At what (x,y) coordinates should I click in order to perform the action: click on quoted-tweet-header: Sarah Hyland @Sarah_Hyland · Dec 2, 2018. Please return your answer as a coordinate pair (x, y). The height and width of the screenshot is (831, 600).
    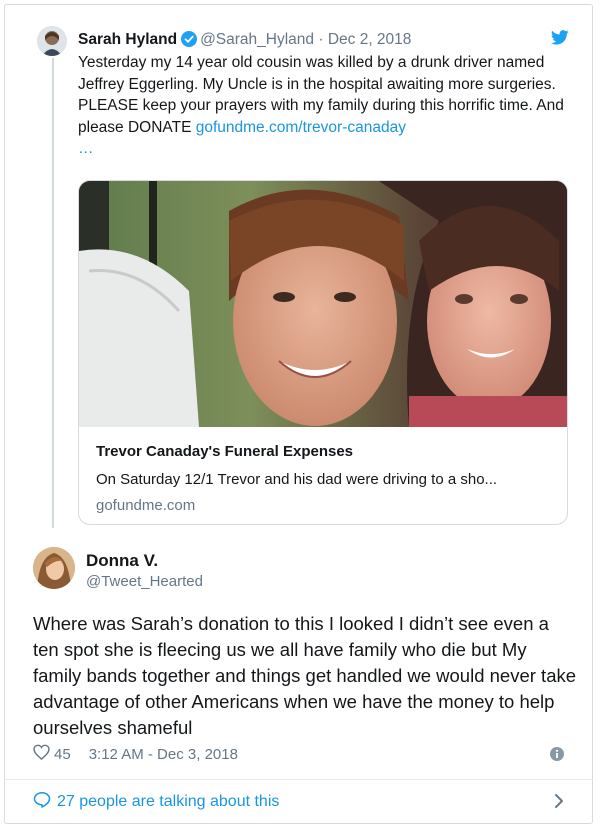
    Looking at the image, I should click on (244, 41).